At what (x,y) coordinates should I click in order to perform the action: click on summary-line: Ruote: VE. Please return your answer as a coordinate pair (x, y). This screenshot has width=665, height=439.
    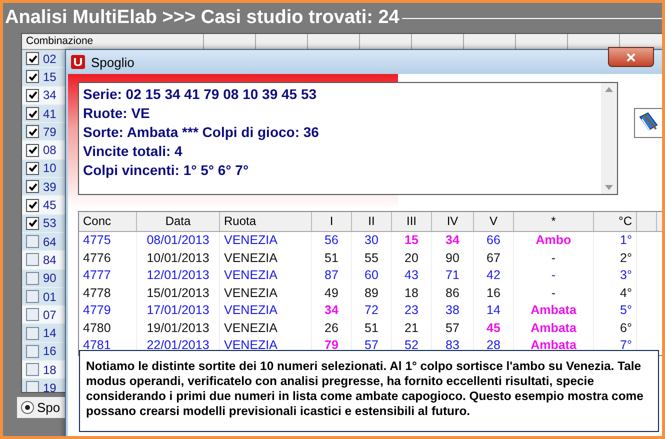
    Looking at the image, I should click on (117, 113).